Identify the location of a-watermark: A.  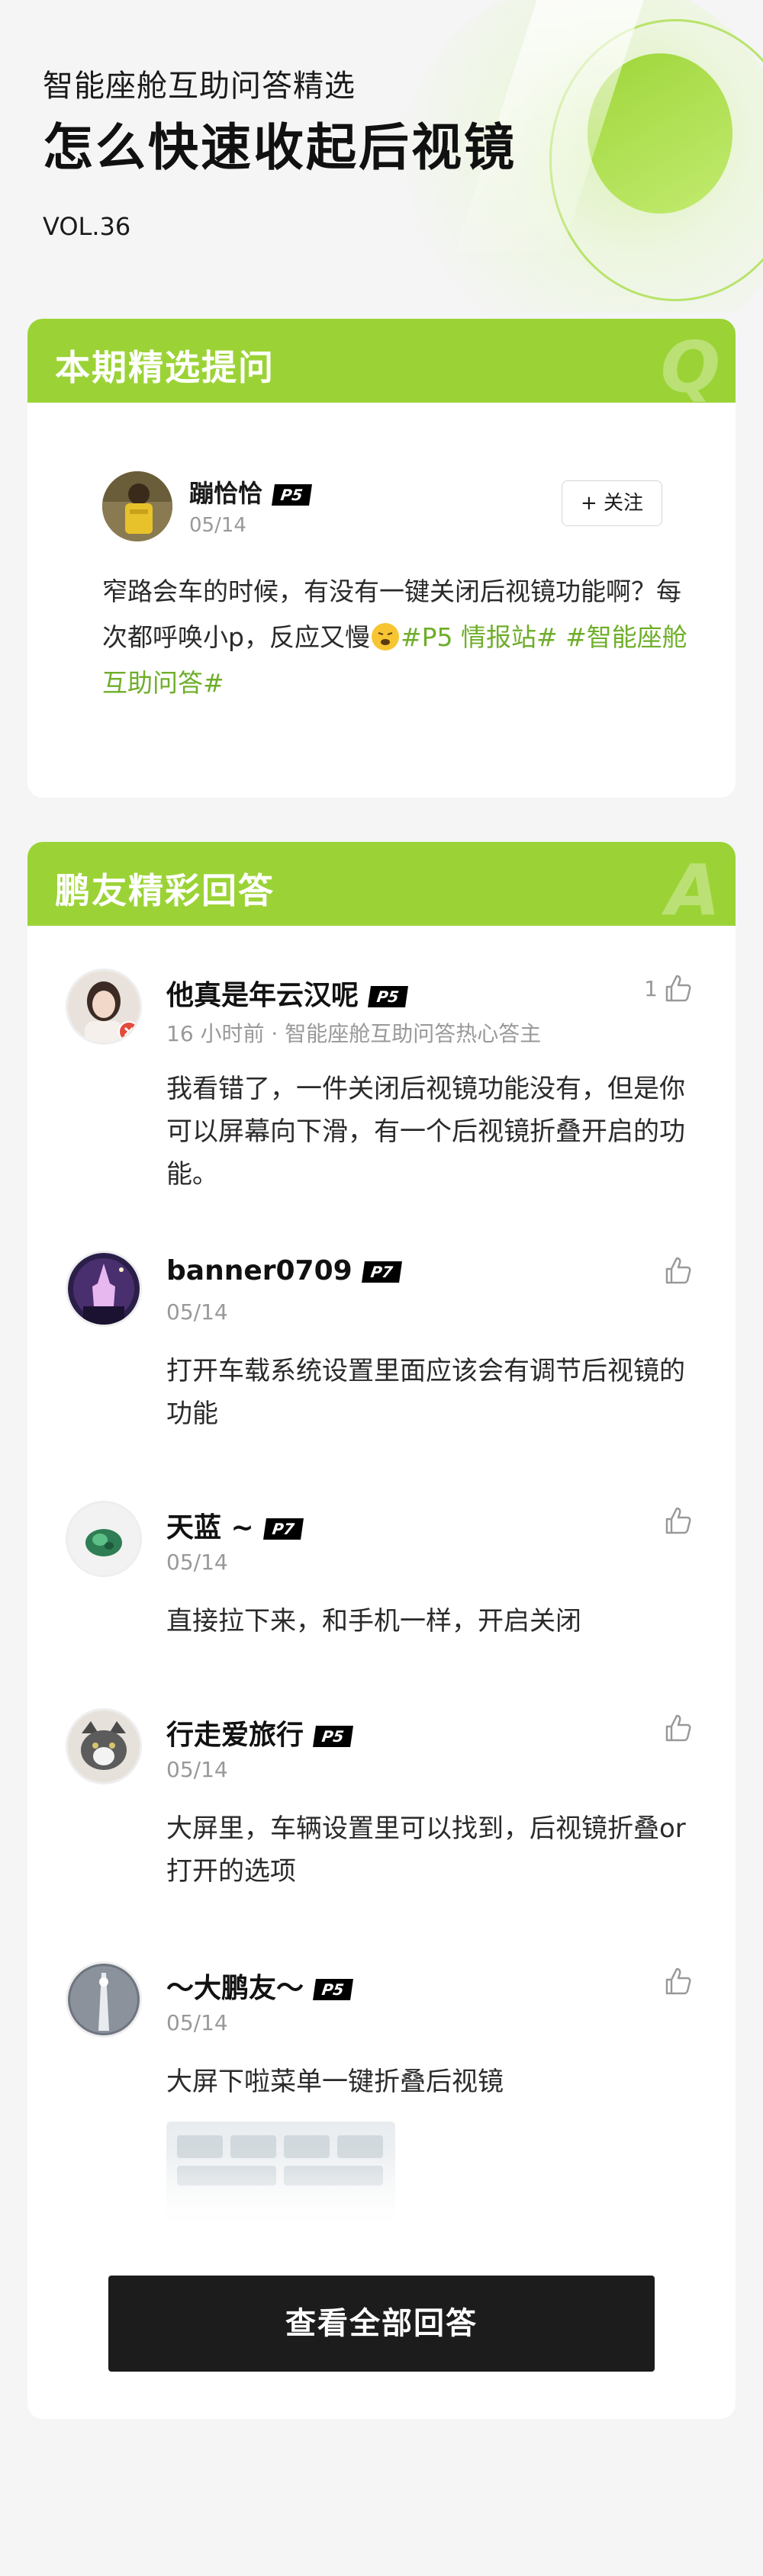
(693, 890).